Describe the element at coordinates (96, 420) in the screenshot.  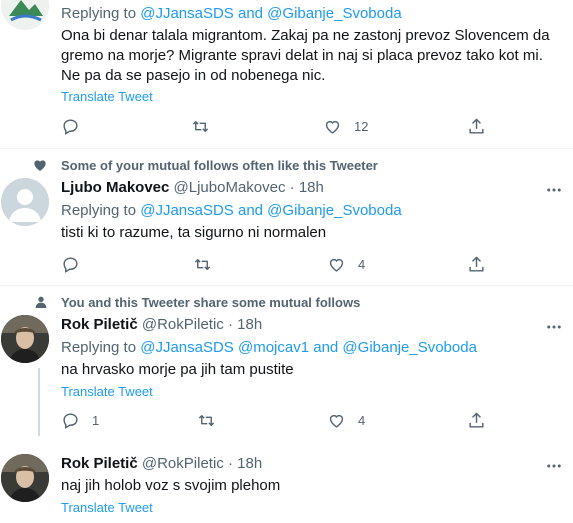
I see `reply-count: 1` at that location.